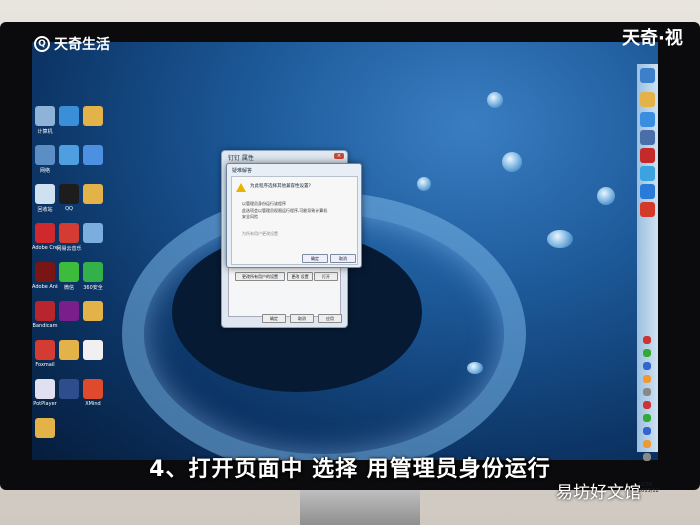  I want to click on warning-icon, so click(241, 187).